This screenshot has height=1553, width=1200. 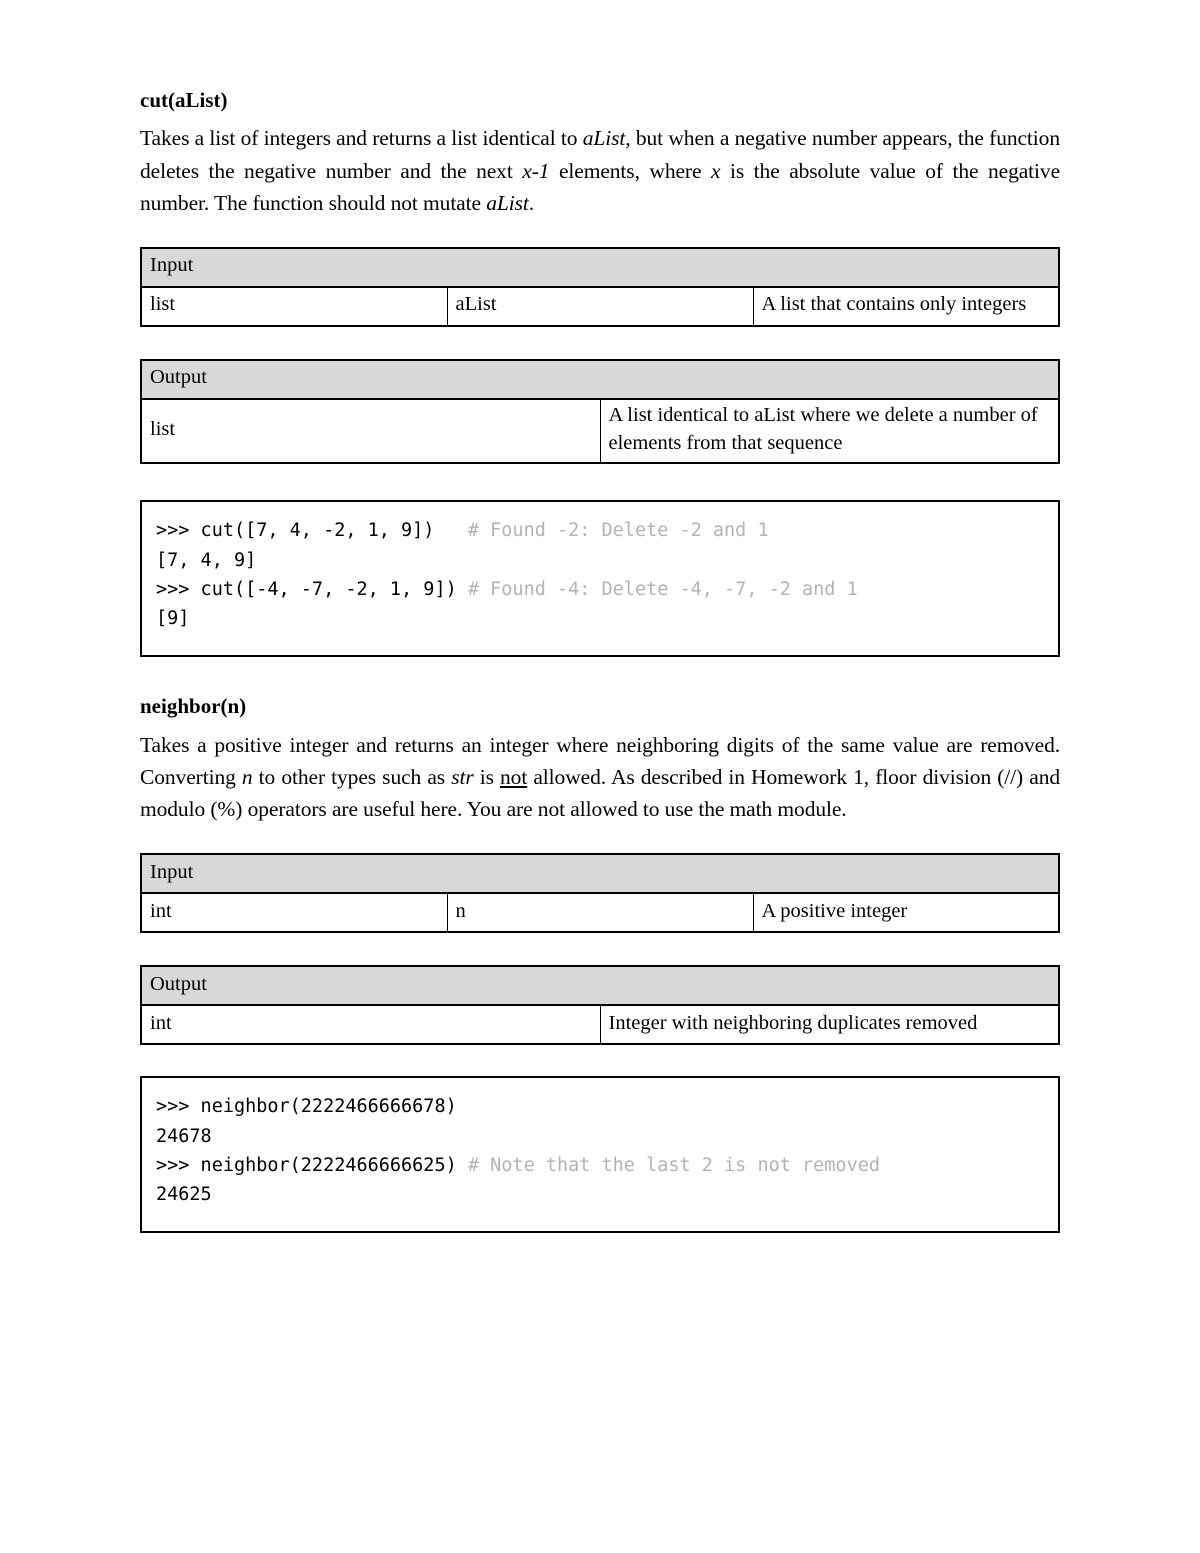 What do you see at coordinates (536, 170) in the screenshot?
I see `text-run: x-1` at bounding box center [536, 170].